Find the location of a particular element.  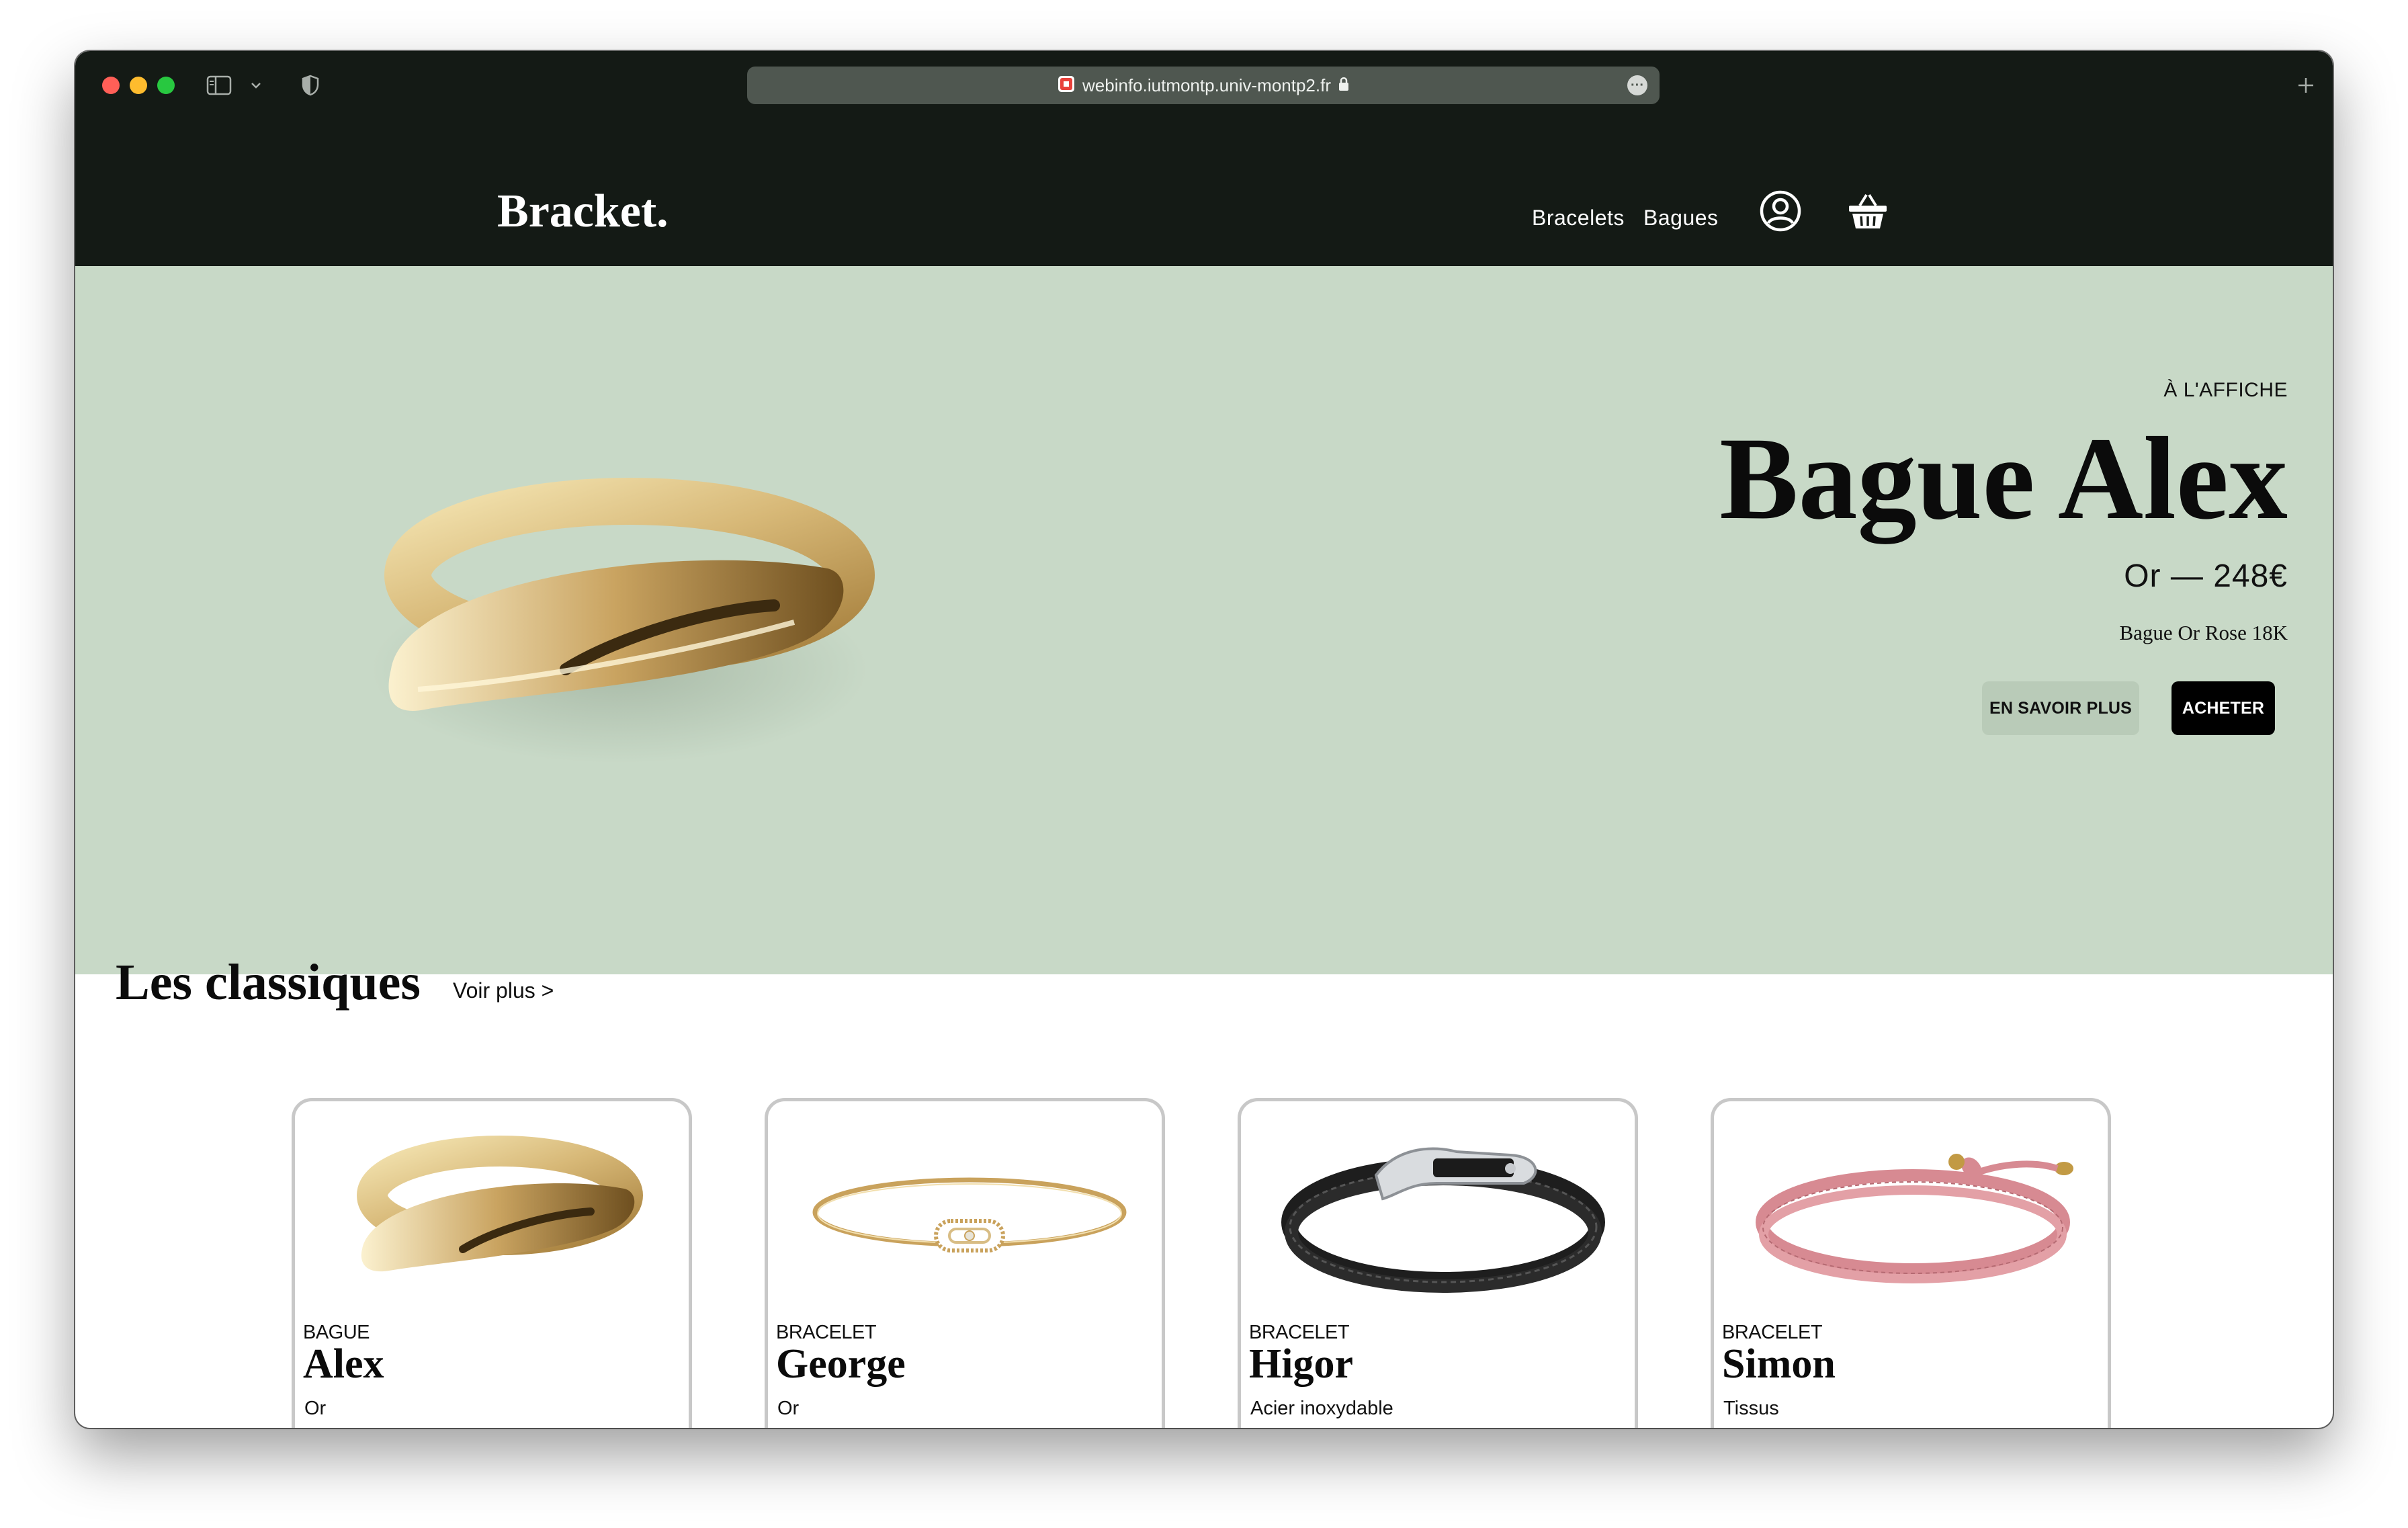

product-image-ring is located at coordinates (500, 1204).